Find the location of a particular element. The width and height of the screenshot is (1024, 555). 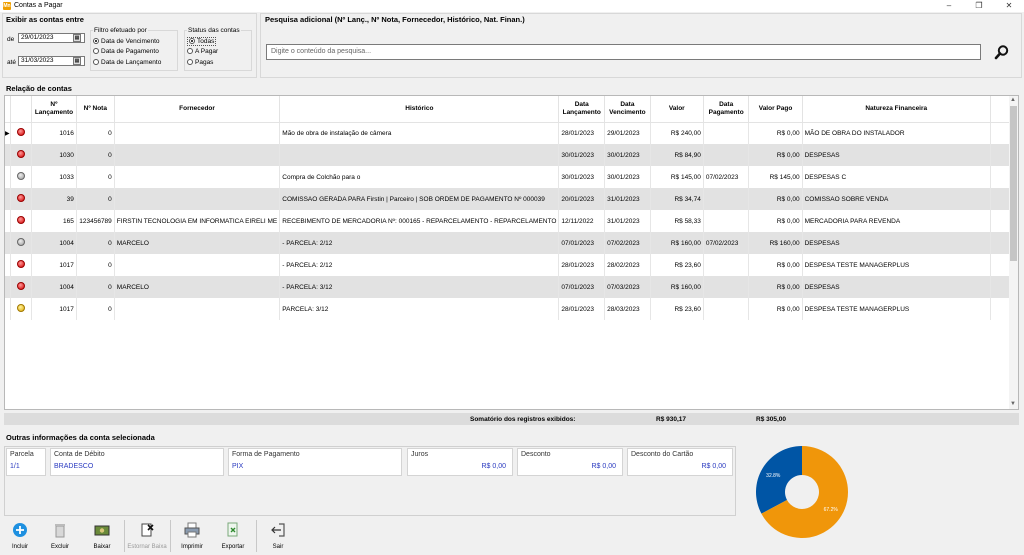

scrollbar-thumb is located at coordinates (1013, 183).